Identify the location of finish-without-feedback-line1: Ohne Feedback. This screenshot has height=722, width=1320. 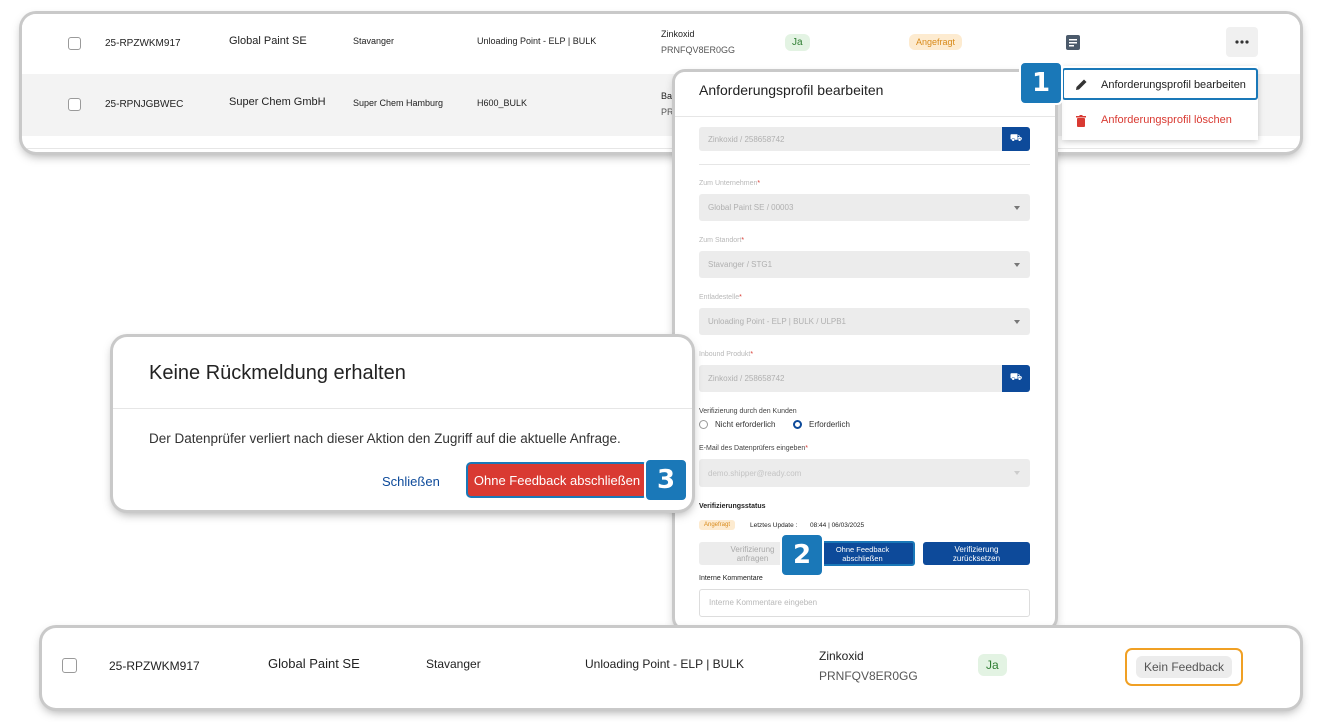
(862, 549).